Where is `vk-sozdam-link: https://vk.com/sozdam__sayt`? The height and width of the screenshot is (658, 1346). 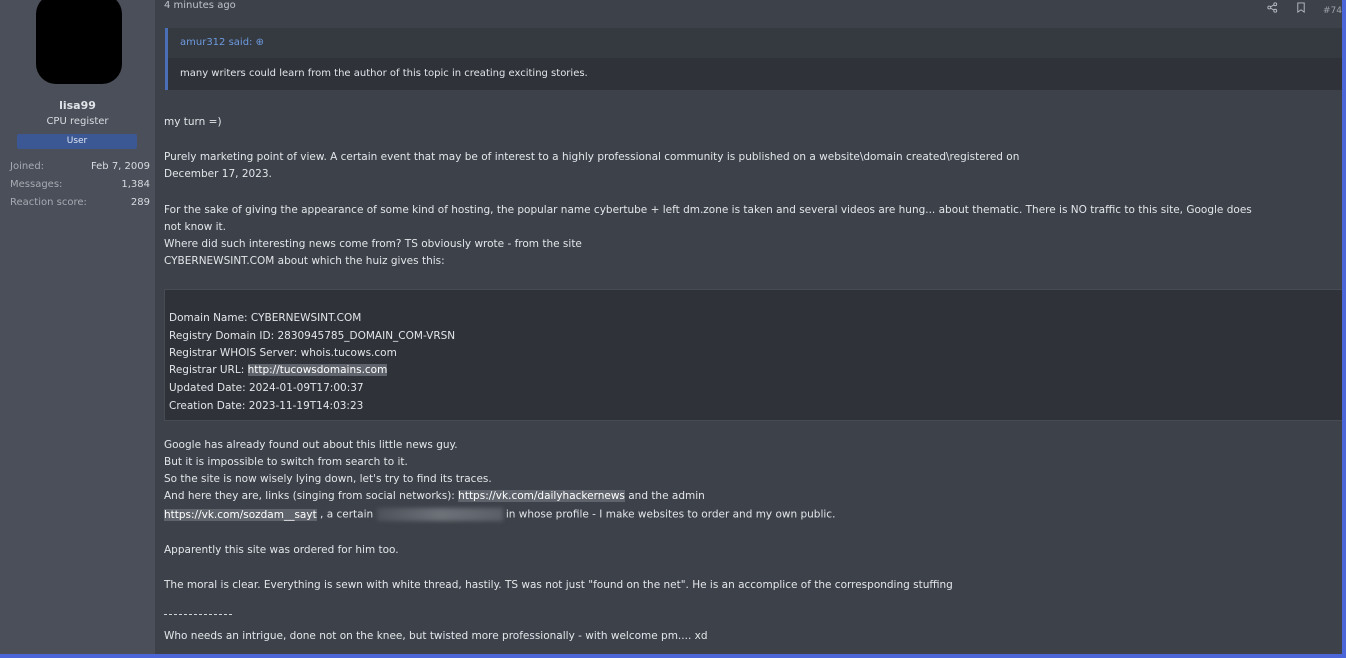
vk-sozdam-link: https://vk.com/sozdam__sayt is located at coordinates (240, 514).